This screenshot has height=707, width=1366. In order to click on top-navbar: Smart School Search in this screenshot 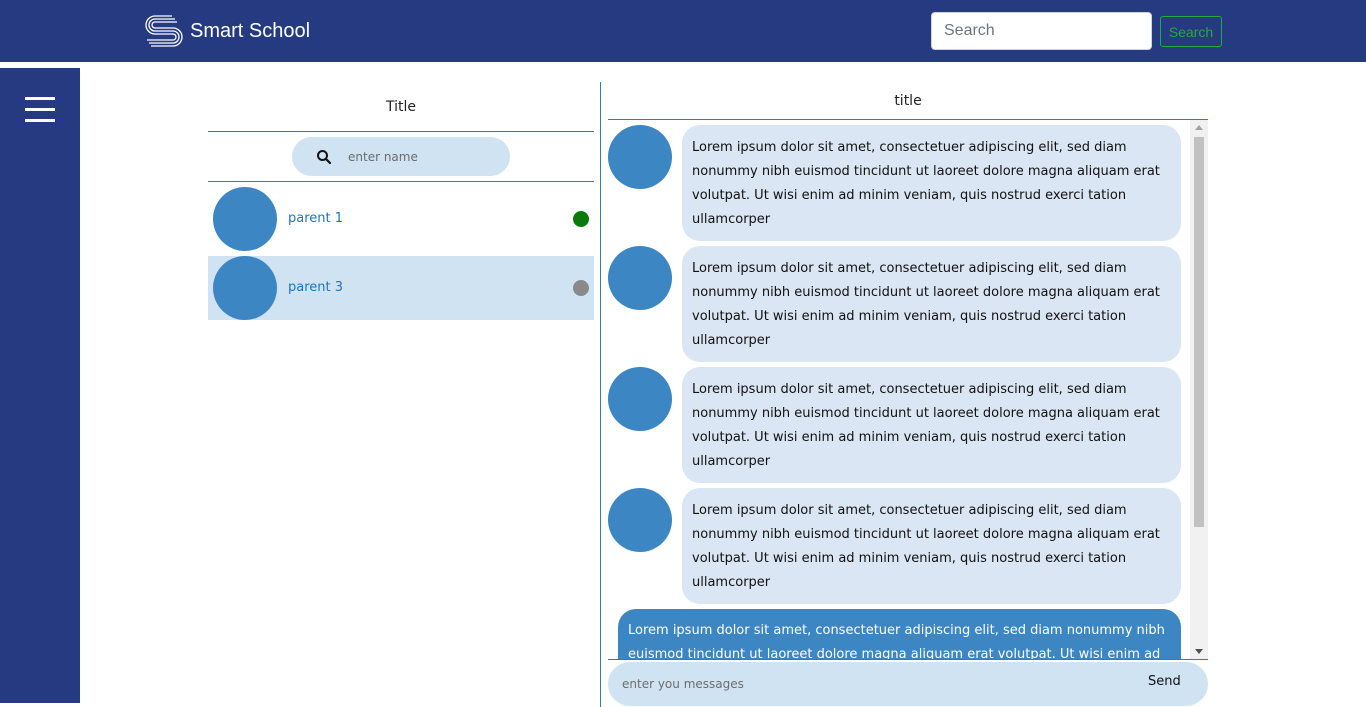, I will do `click(683, 31)`.